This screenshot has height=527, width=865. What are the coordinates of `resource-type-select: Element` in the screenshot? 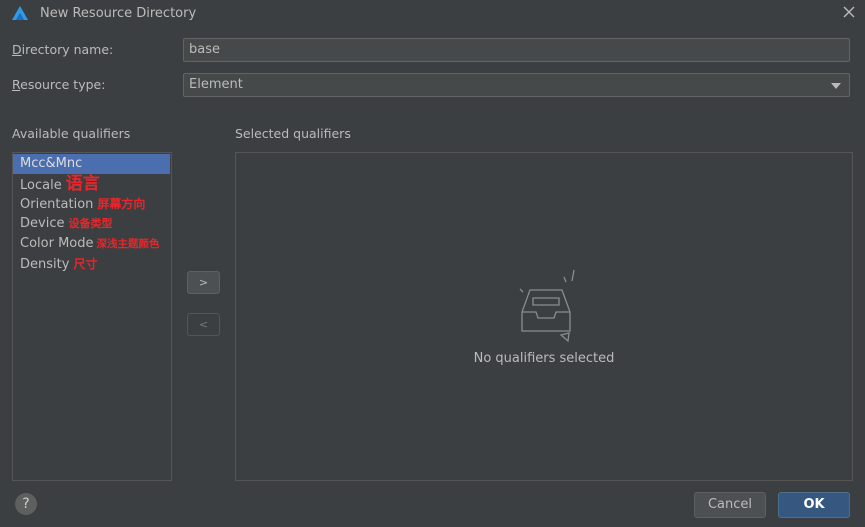 It's located at (516, 85).